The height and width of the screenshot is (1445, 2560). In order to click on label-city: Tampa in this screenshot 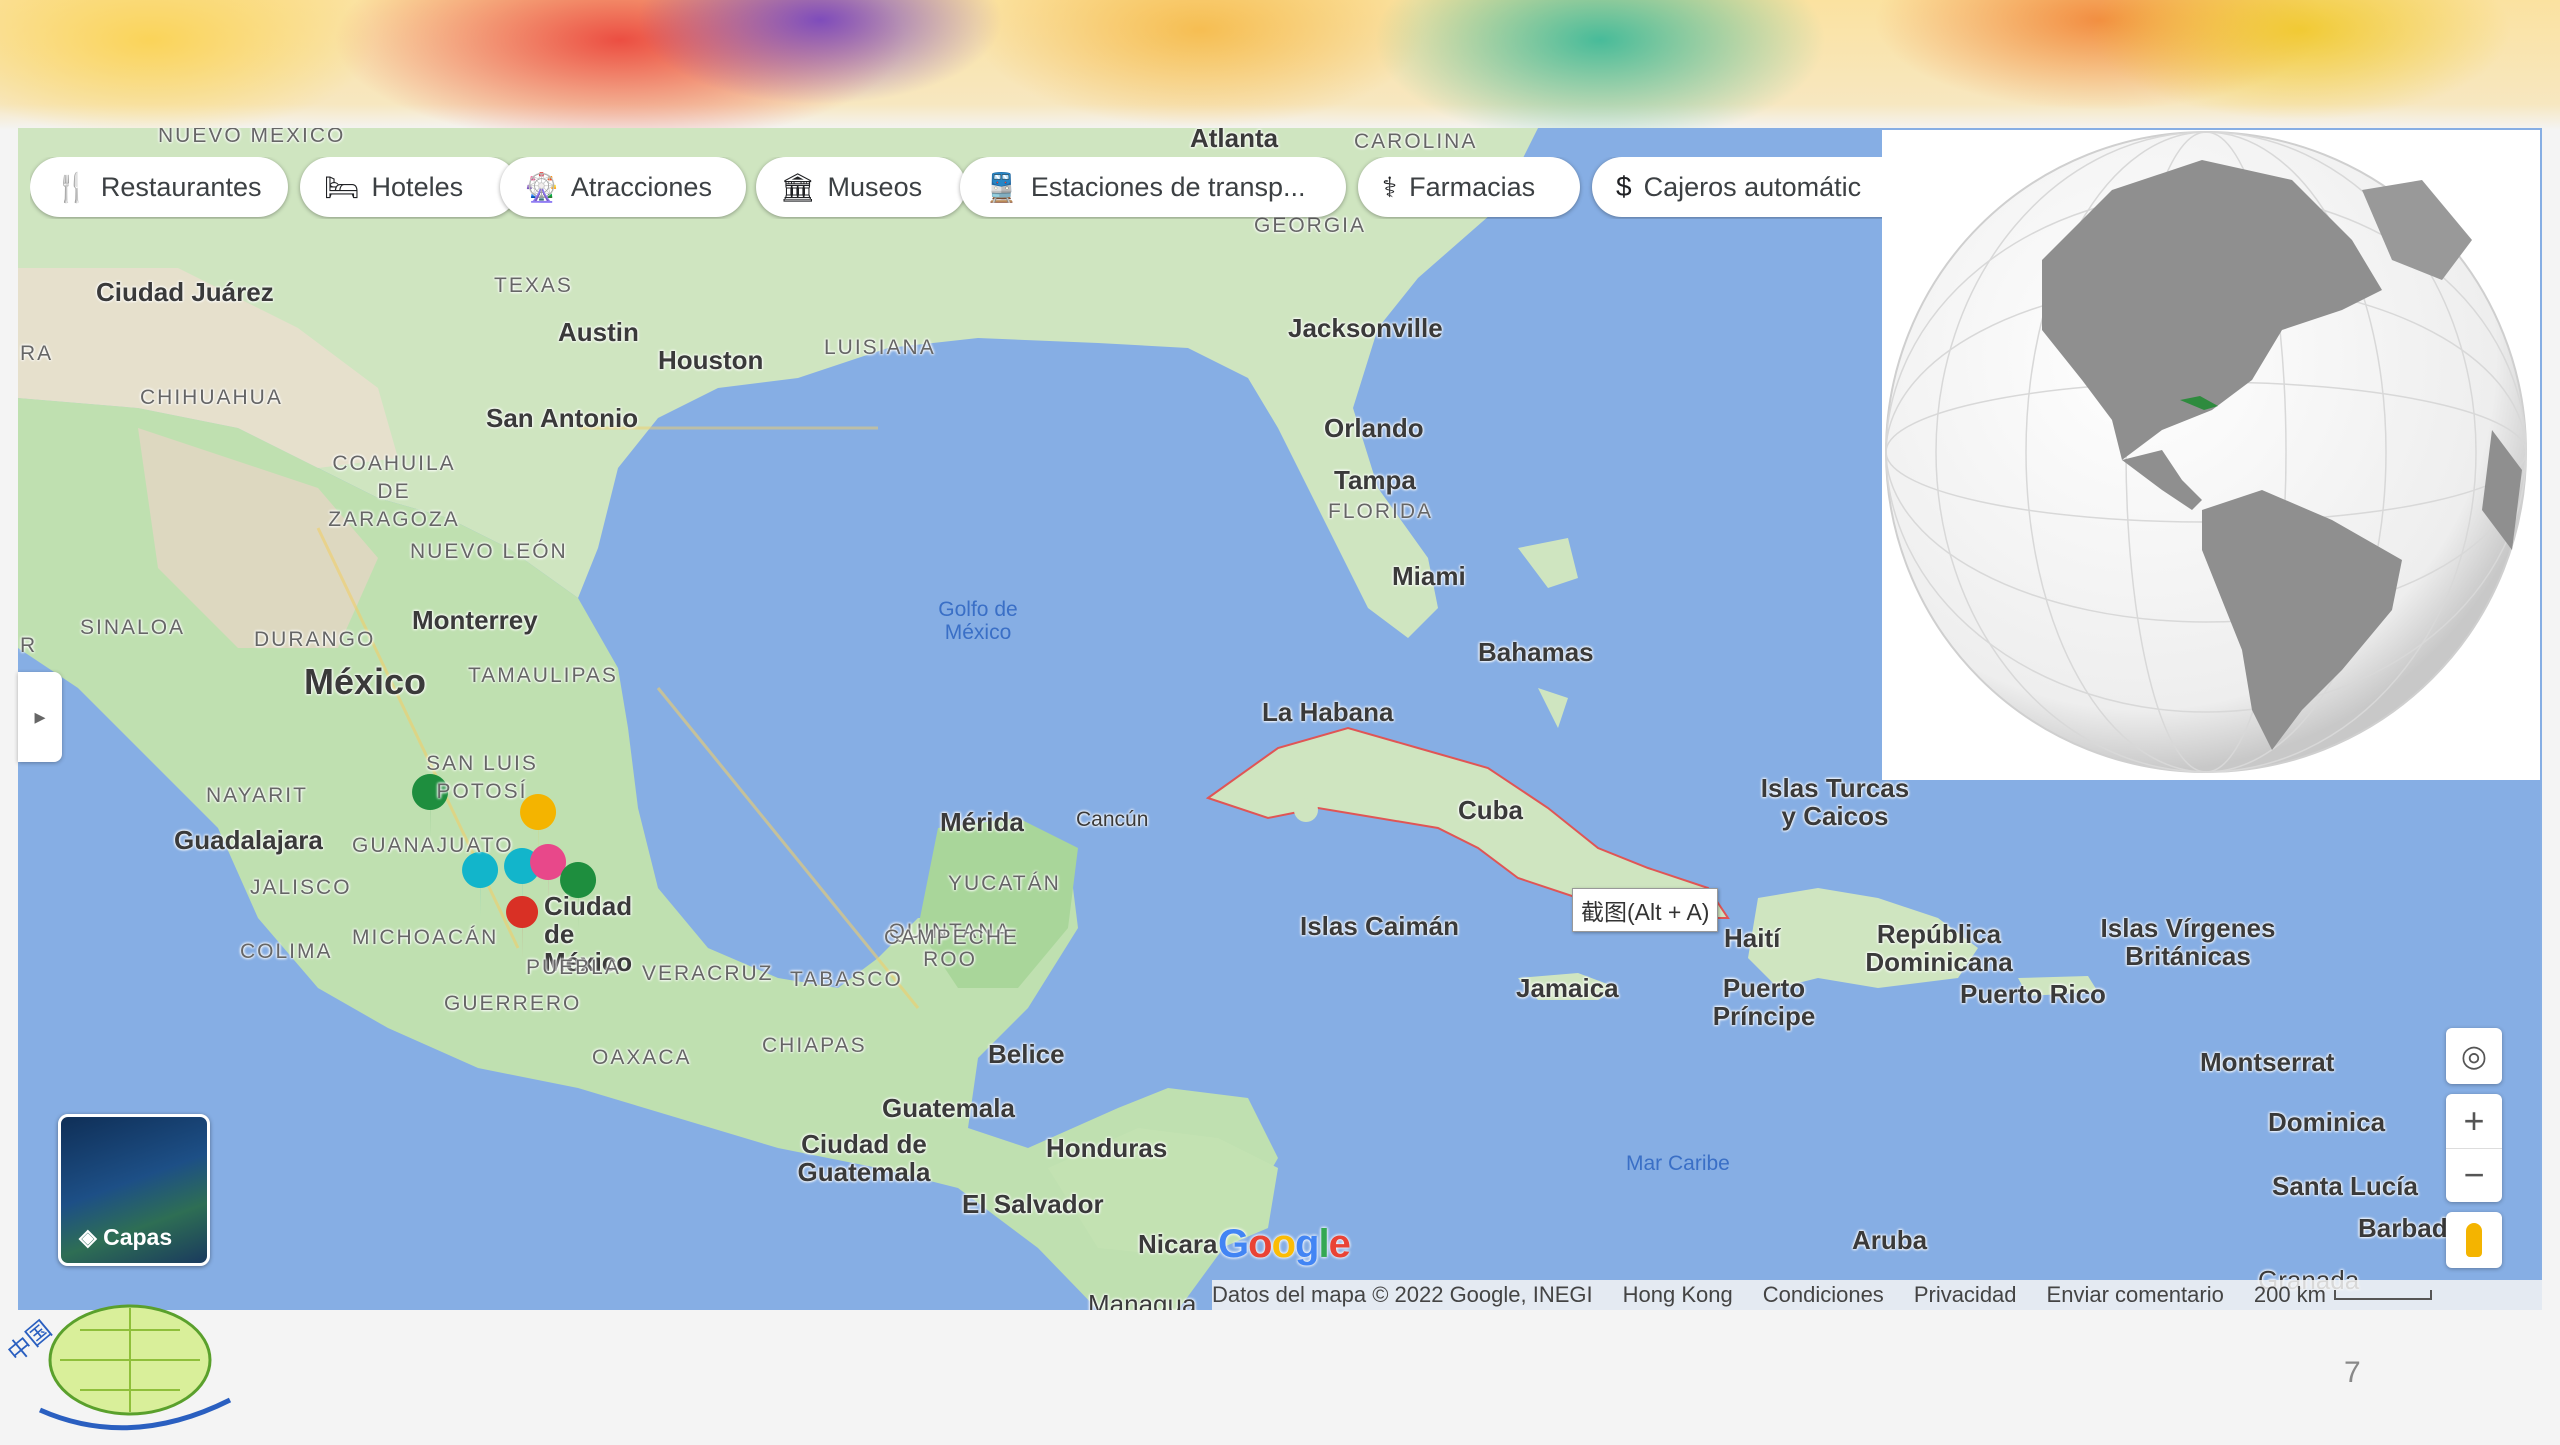, I will do `click(1375, 480)`.